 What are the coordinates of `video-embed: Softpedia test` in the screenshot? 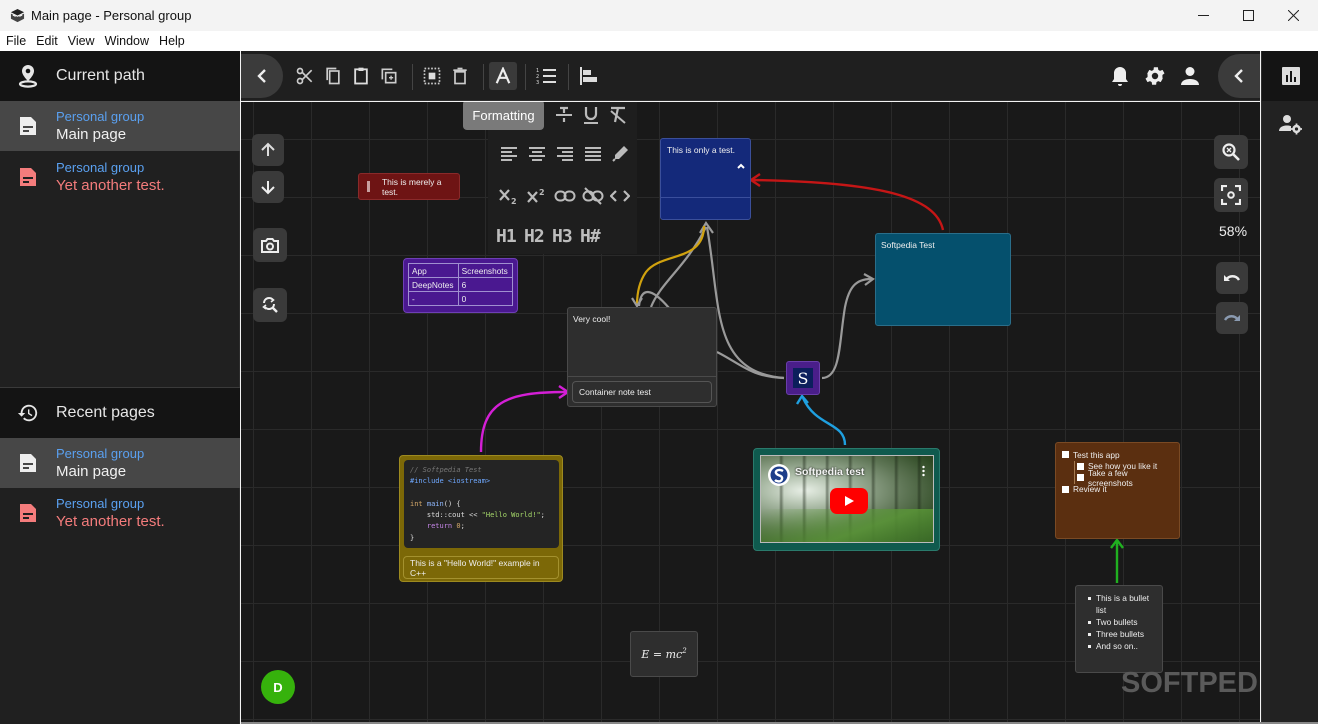 It's located at (847, 499).